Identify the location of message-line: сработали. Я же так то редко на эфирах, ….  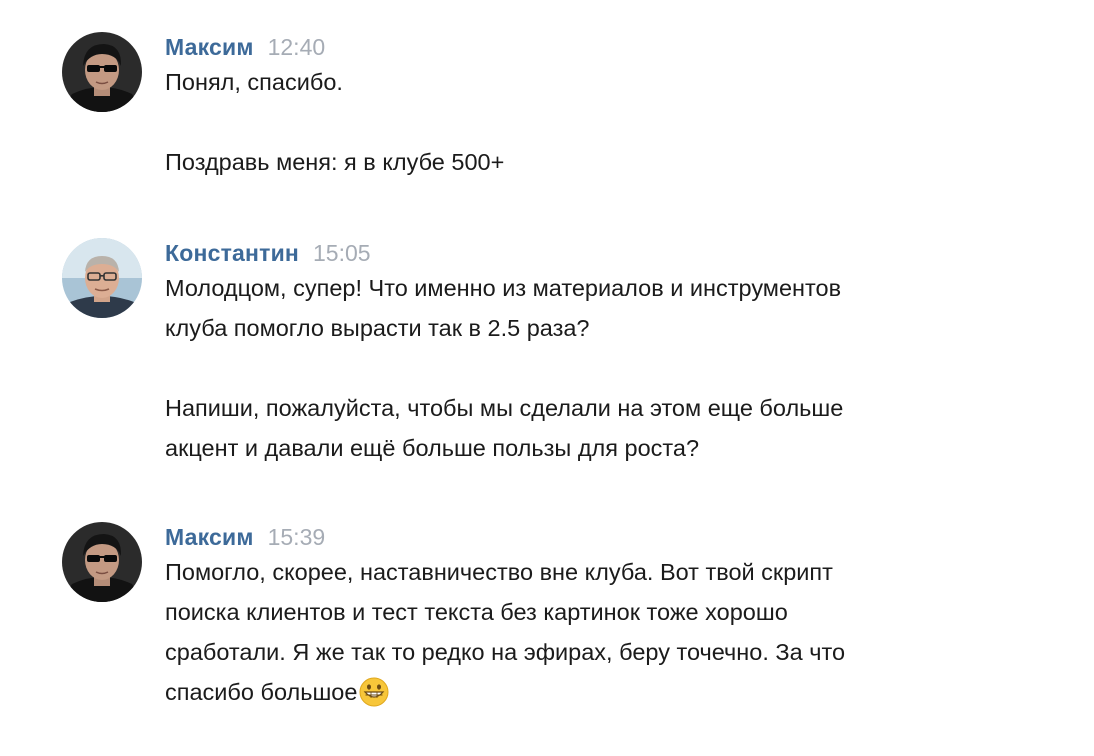
(505, 652).